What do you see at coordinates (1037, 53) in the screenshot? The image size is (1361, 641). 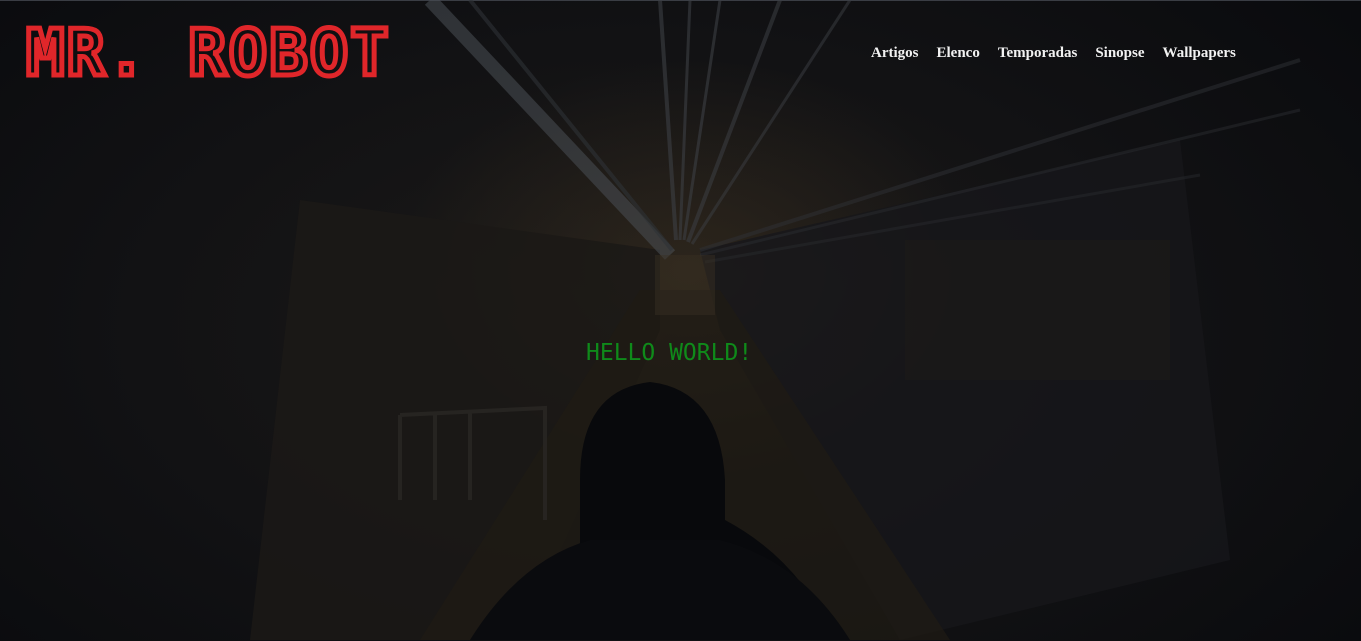 I see `nav-link-temporadas: Temporadas` at bounding box center [1037, 53].